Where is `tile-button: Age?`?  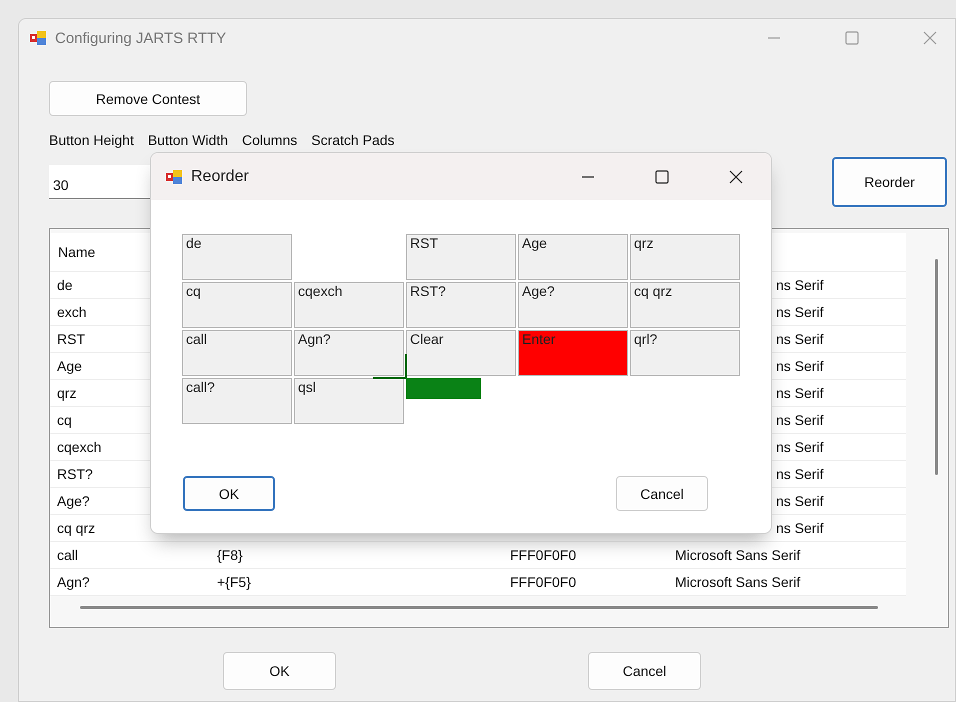
tile-button: Age? is located at coordinates (573, 305).